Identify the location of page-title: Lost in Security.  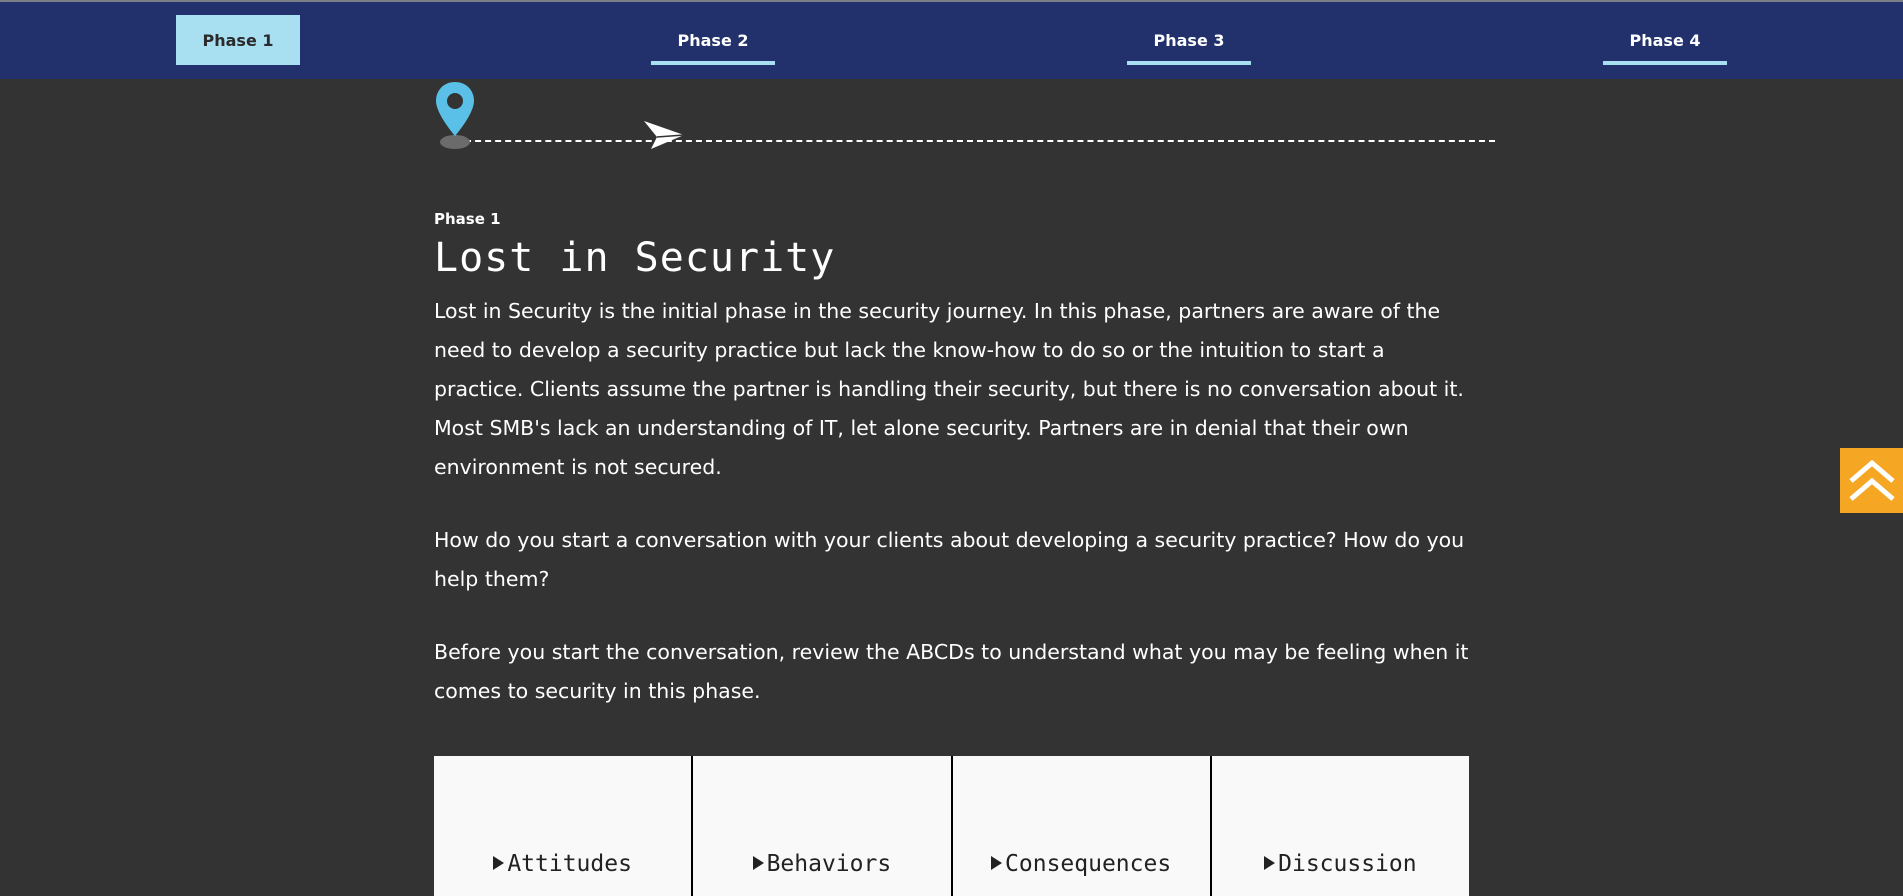
(635, 258).